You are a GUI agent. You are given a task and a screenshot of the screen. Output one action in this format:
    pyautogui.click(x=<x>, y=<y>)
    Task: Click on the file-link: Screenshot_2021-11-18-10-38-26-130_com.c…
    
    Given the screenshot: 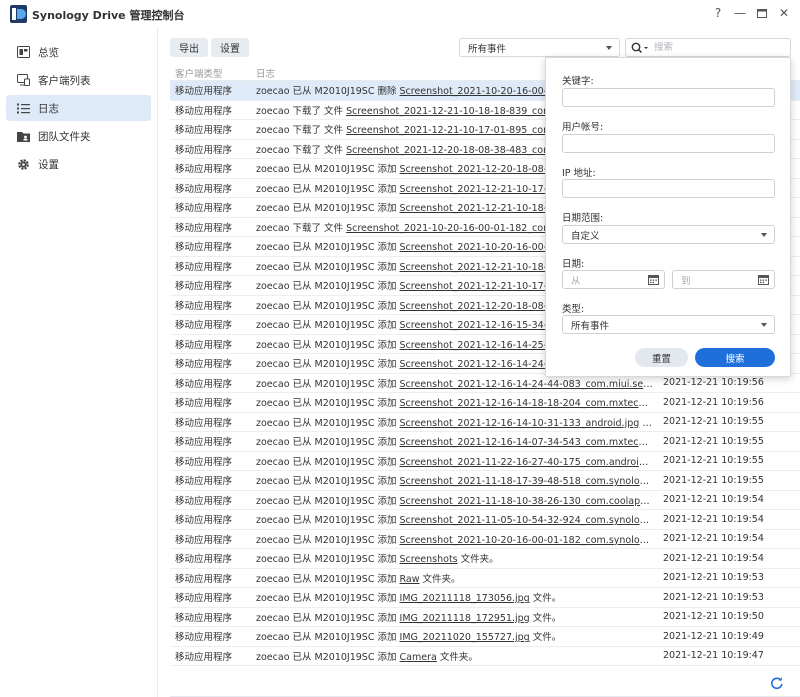 What is the action you would take?
    pyautogui.click(x=526, y=501)
    